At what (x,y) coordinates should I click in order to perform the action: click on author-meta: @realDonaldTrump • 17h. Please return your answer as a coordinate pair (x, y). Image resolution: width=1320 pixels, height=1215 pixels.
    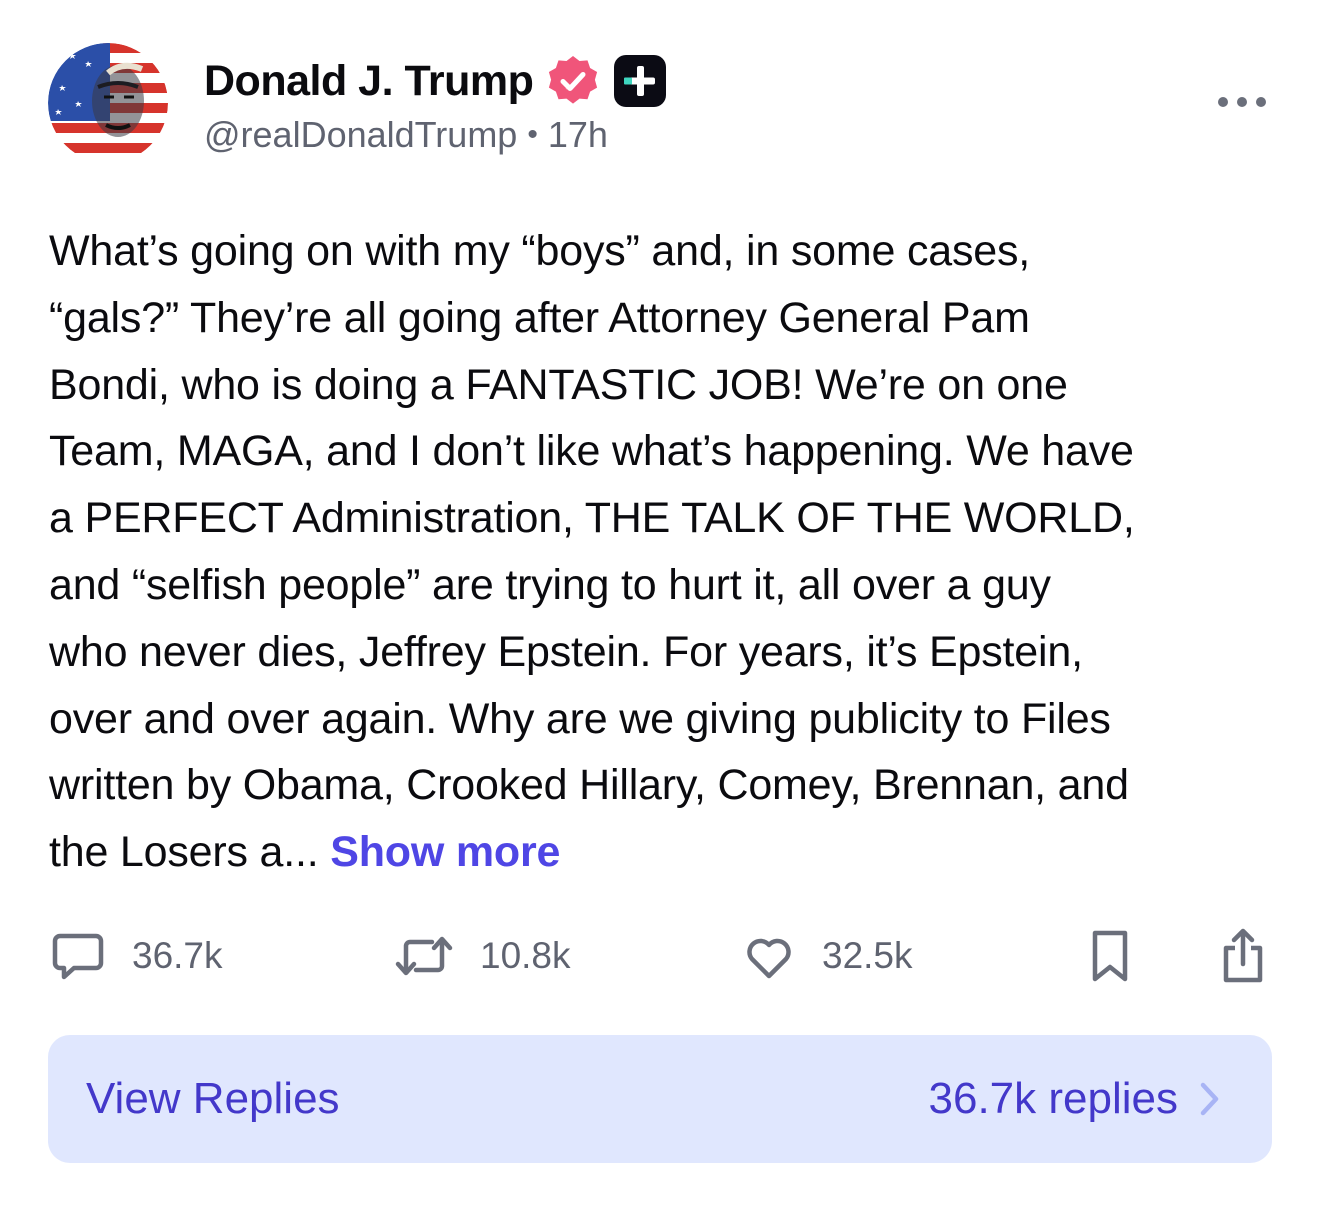
    Looking at the image, I should click on (406, 135).